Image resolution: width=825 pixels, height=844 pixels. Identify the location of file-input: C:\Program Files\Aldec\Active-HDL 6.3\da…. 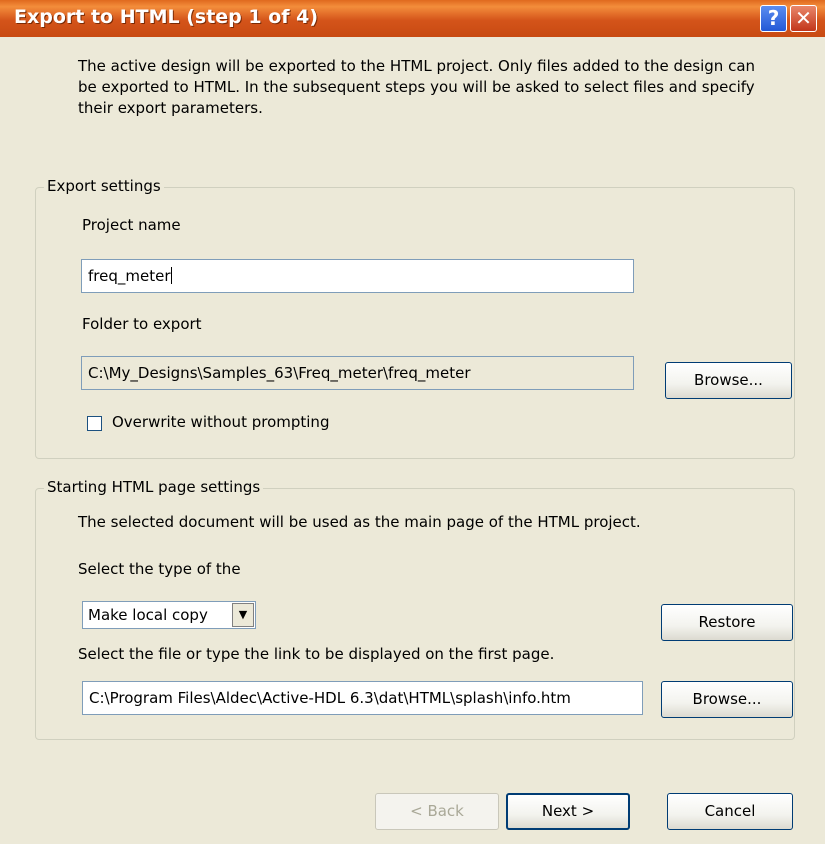
(362, 698).